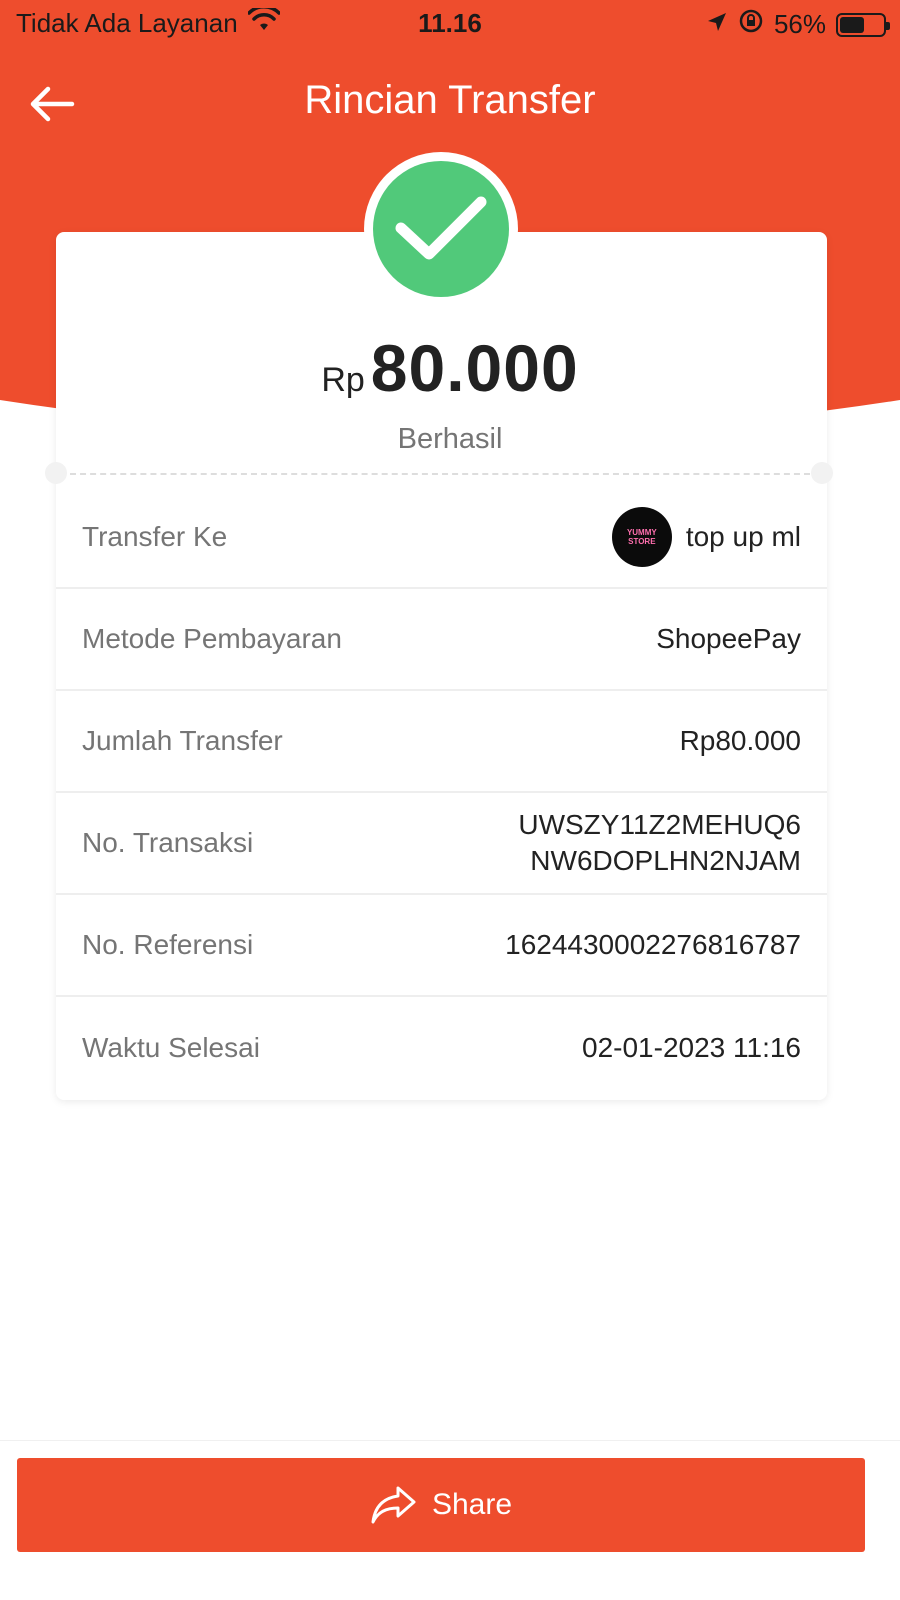  I want to click on share-button: Share, so click(441, 1505).